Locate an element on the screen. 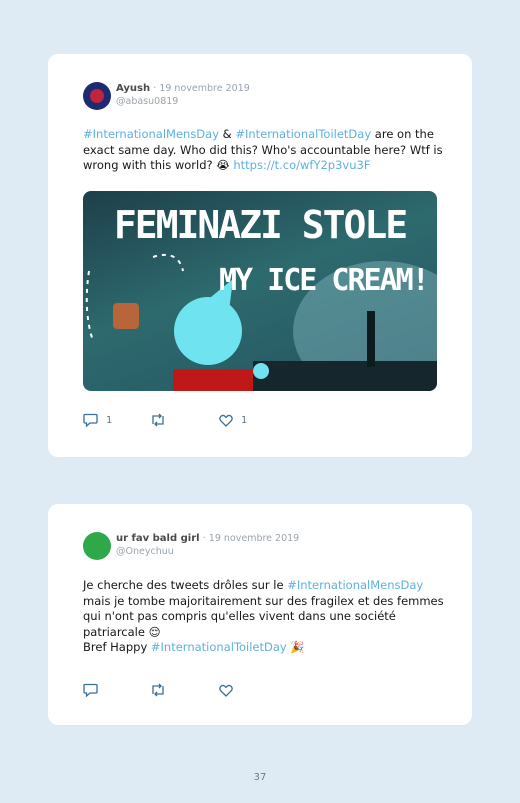 Image resolution: width=520 pixels, height=803 pixels. author-handle: @abasu0819 is located at coordinates (147, 101).